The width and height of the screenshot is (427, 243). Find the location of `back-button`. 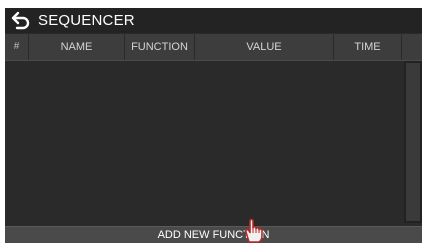

back-button is located at coordinates (21, 20).